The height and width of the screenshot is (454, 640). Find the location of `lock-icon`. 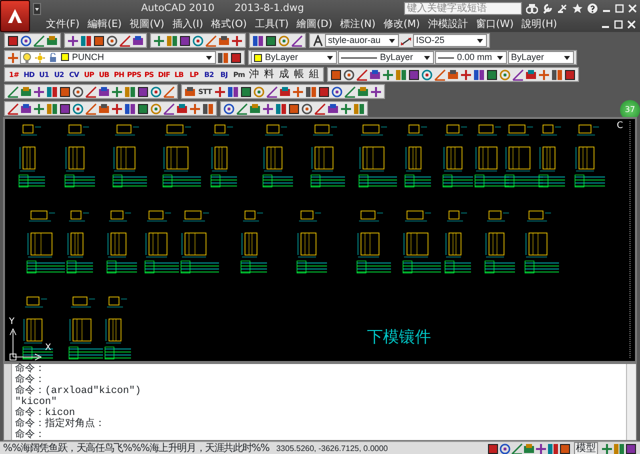

lock-icon is located at coordinates (53, 57).